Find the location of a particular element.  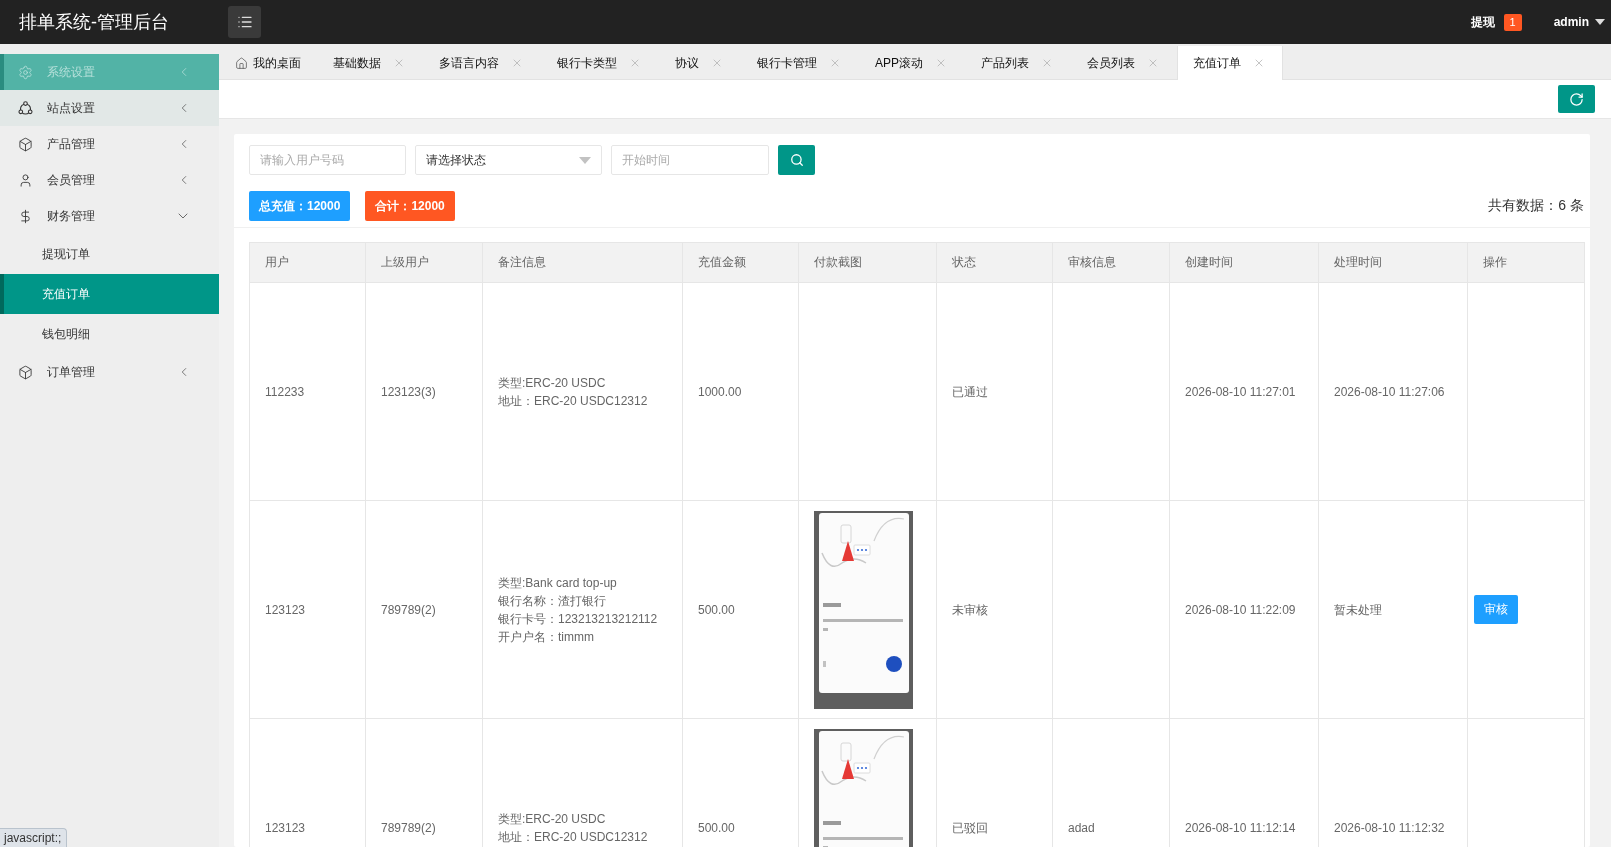

search-button is located at coordinates (796, 160).